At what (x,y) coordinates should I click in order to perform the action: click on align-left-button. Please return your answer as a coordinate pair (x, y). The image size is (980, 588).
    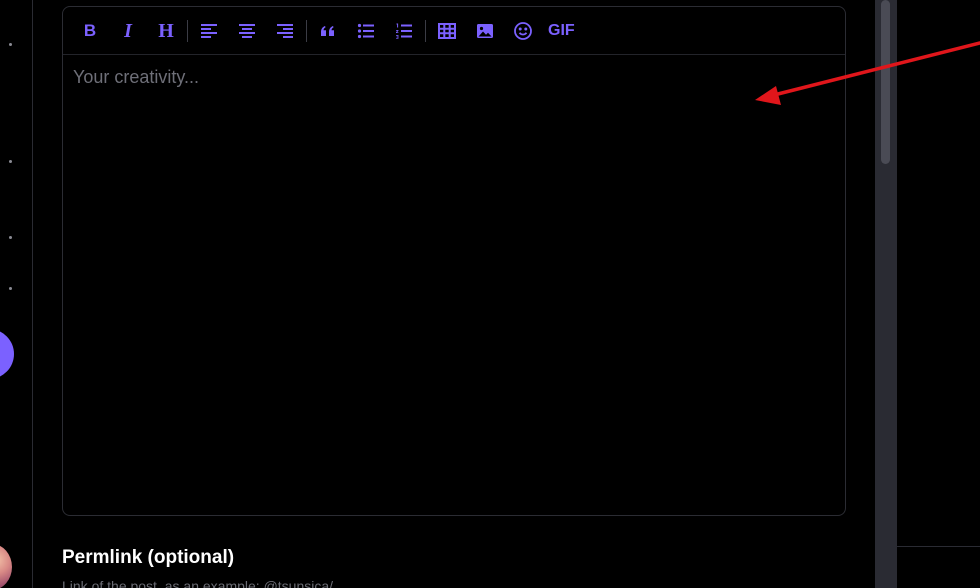
    Looking at the image, I should click on (209, 31).